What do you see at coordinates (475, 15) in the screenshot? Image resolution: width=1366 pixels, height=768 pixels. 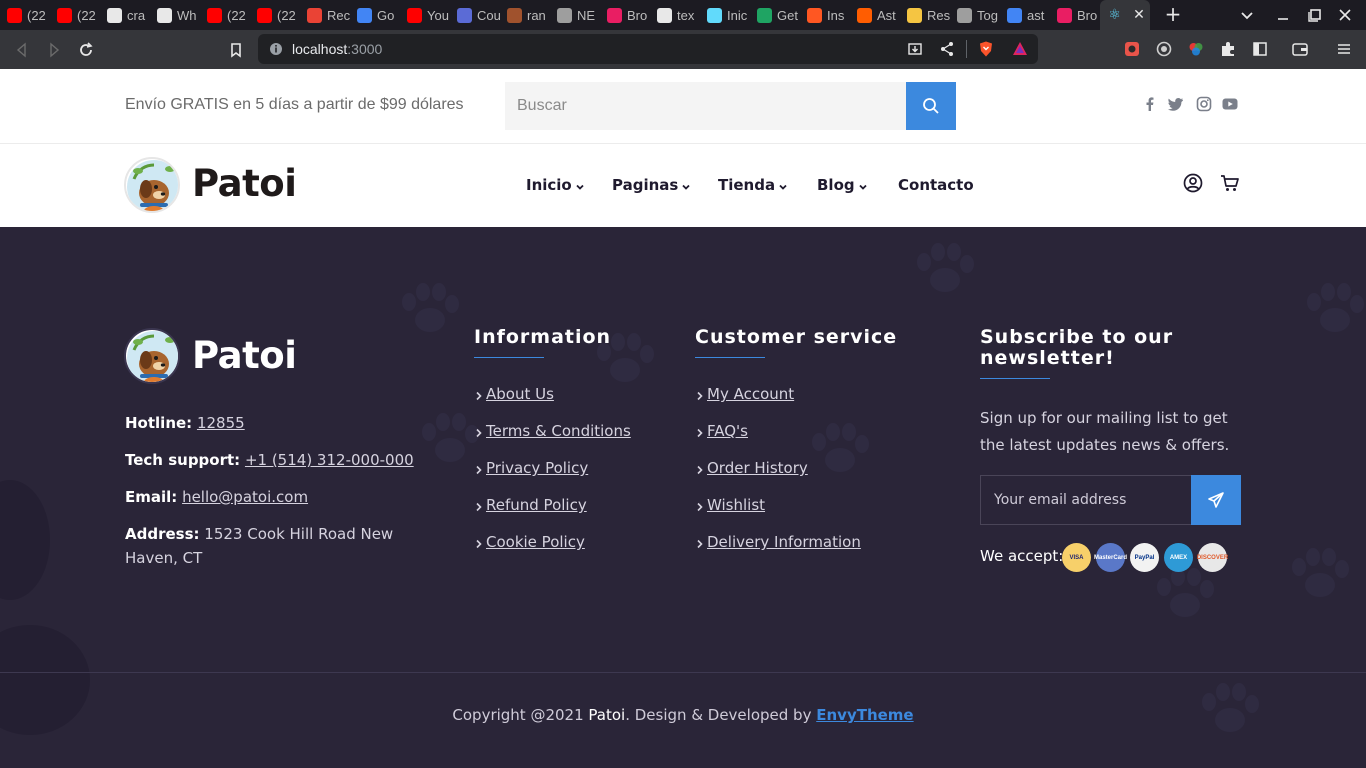 I see `browser-tab: Cou` at bounding box center [475, 15].